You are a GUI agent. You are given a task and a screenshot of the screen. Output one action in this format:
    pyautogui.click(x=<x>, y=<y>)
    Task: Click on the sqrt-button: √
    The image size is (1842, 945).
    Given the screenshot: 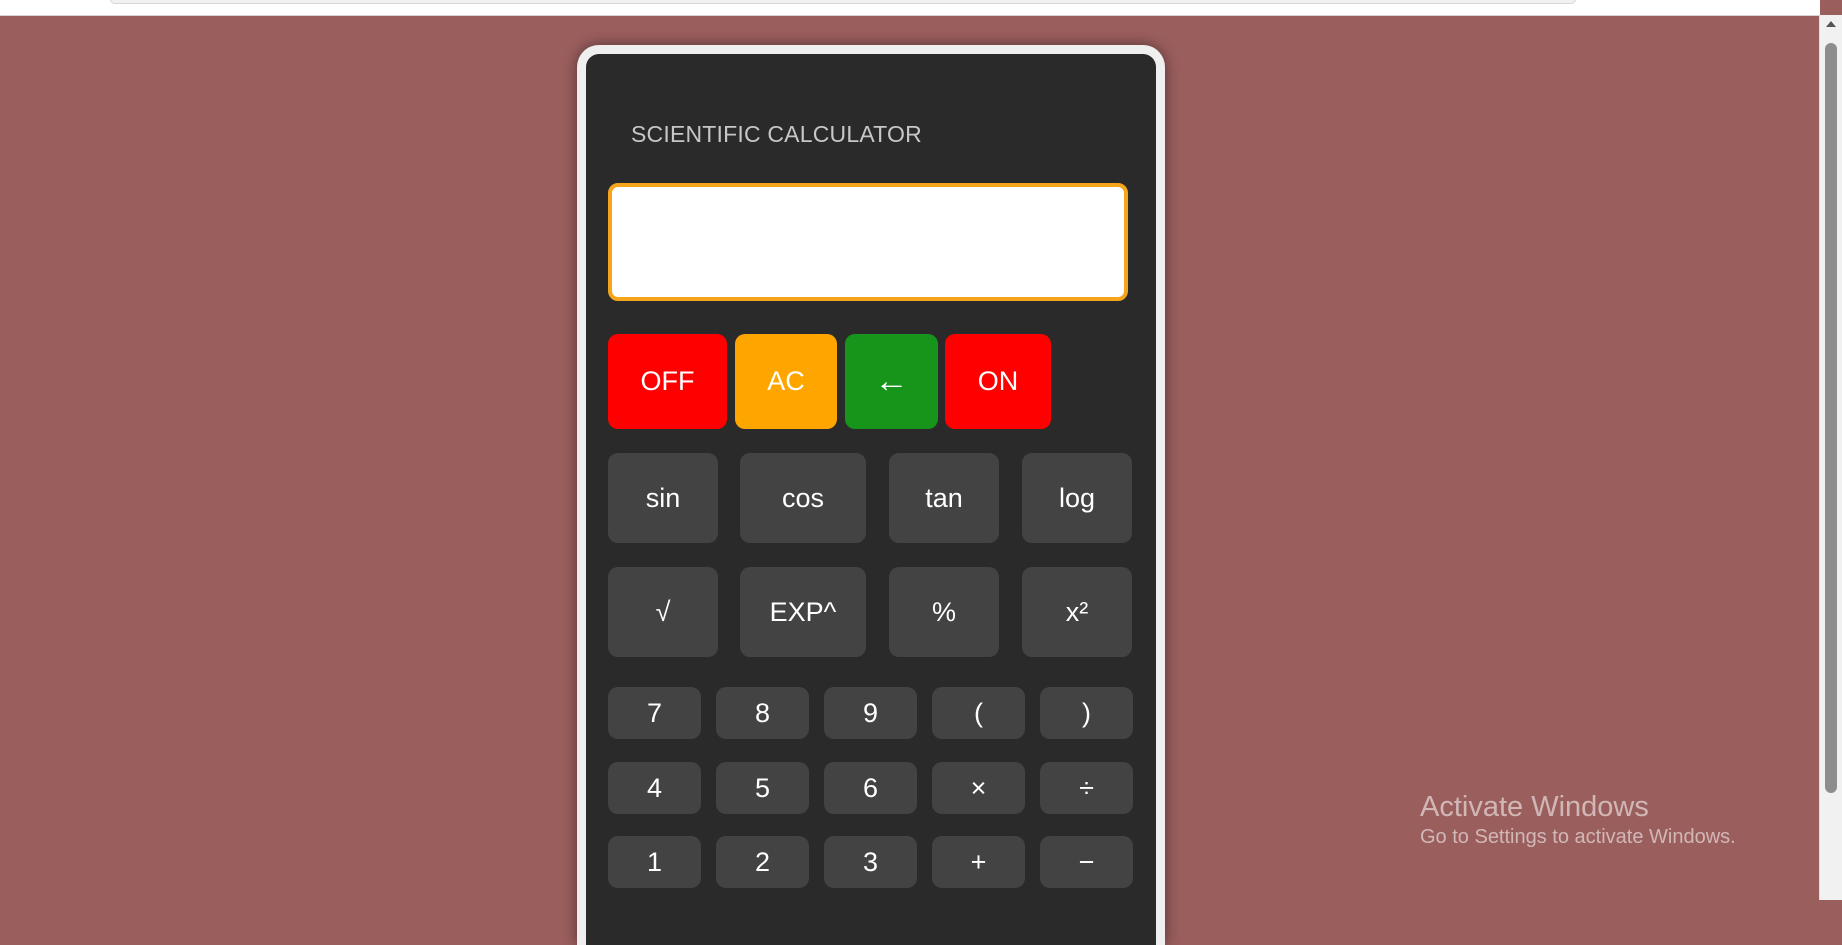 What is the action you would take?
    pyautogui.click(x=663, y=612)
    